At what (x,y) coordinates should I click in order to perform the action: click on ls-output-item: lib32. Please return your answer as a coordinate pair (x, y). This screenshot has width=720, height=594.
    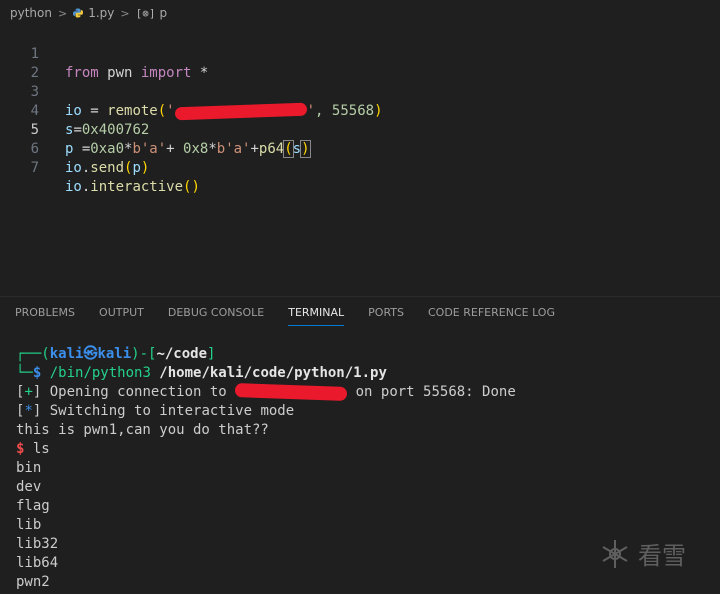
    Looking at the image, I should click on (37, 544).